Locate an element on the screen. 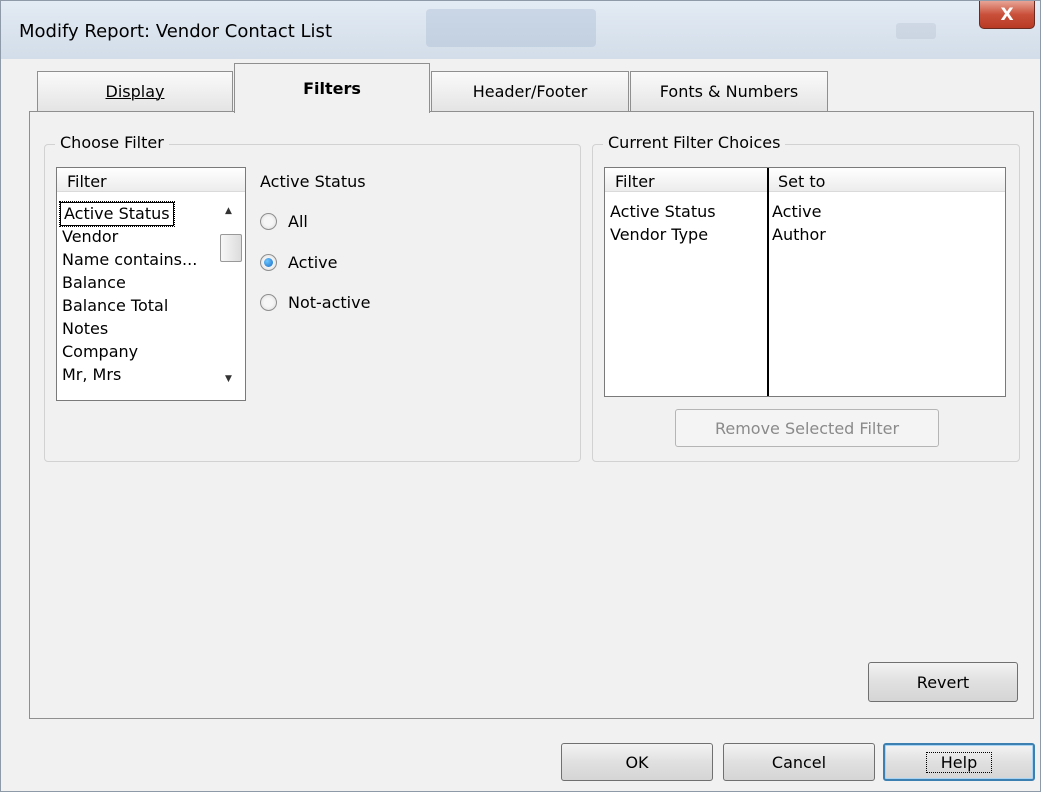 The image size is (1041, 792). ok-button: OK is located at coordinates (637, 762).